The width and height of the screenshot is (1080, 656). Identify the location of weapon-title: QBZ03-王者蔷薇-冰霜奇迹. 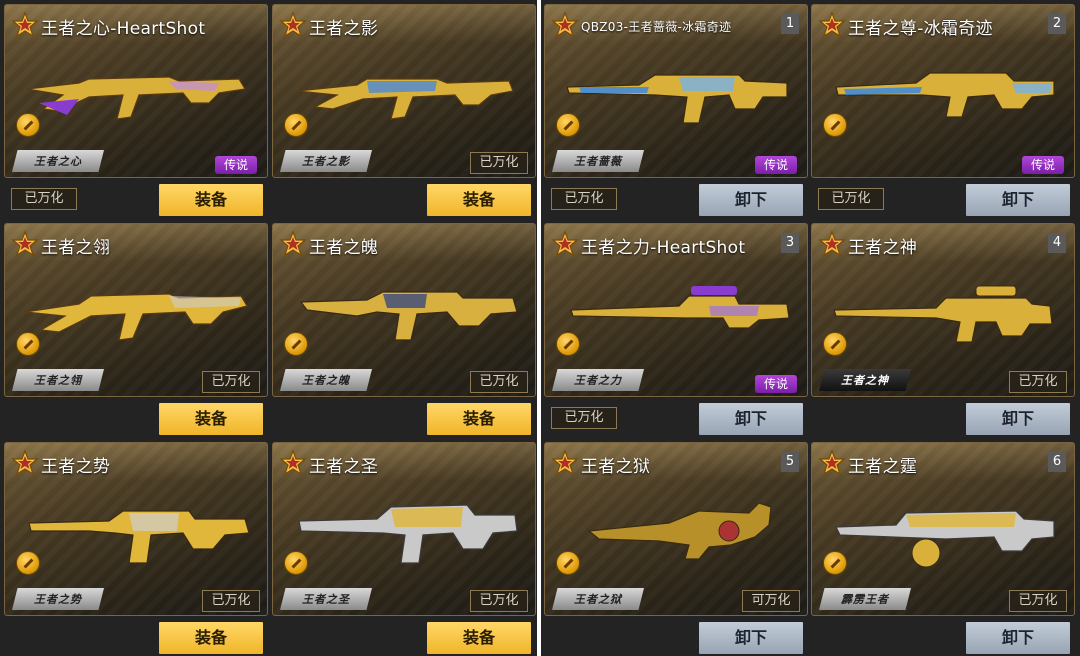
(656, 27).